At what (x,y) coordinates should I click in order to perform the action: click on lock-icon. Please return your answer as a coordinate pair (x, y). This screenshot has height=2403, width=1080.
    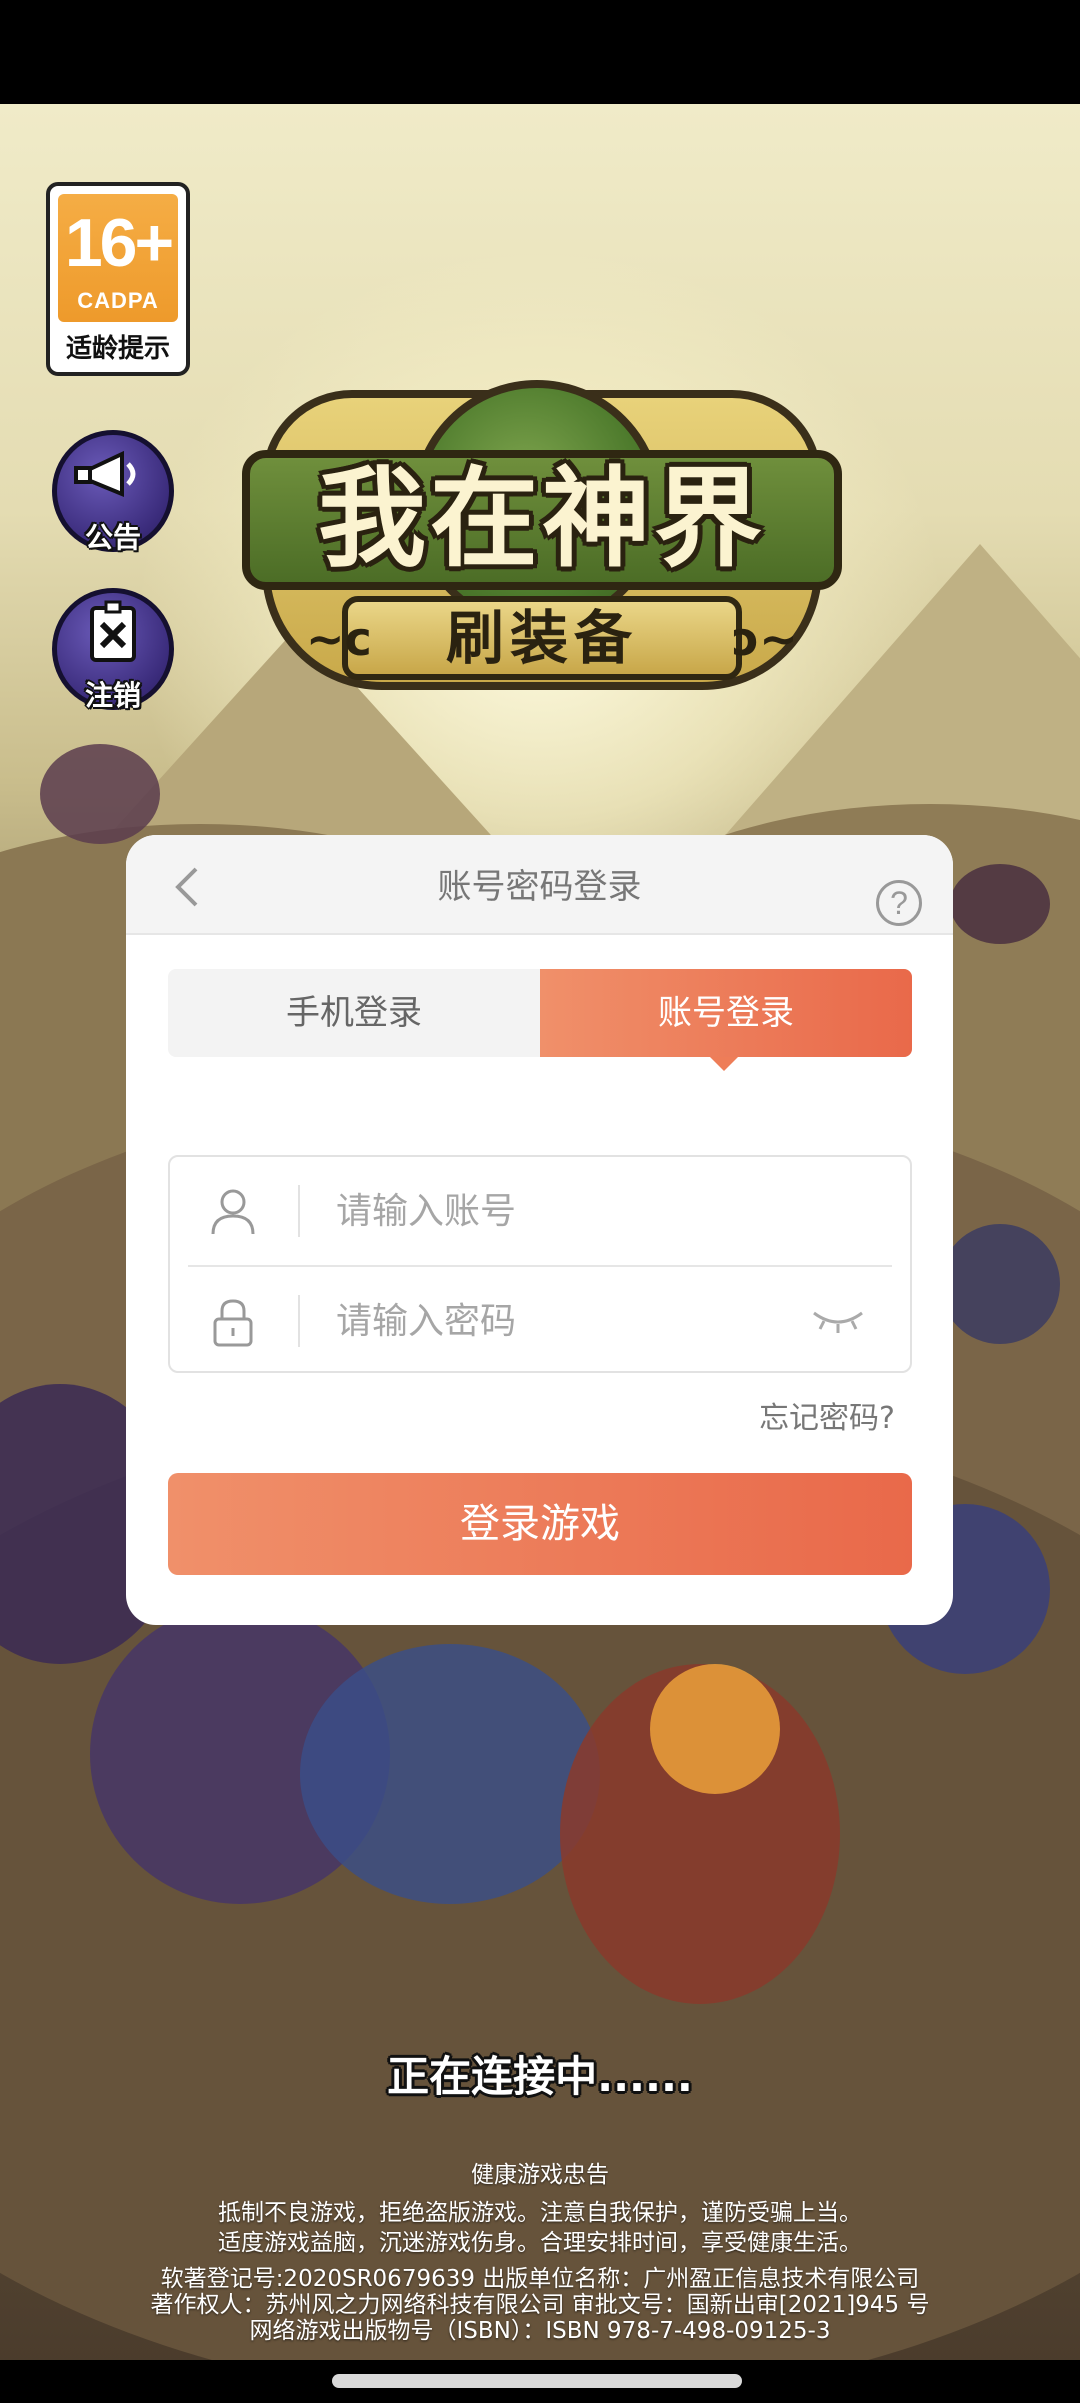
    Looking at the image, I should click on (233, 1322).